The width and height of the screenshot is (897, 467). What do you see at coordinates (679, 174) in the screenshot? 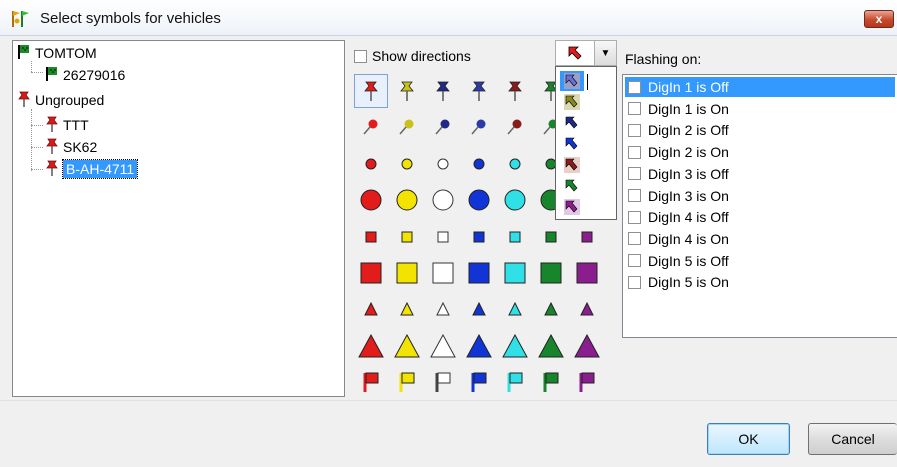
I see `flashing-item: DigIn 3 is Off` at bounding box center [679, 174].